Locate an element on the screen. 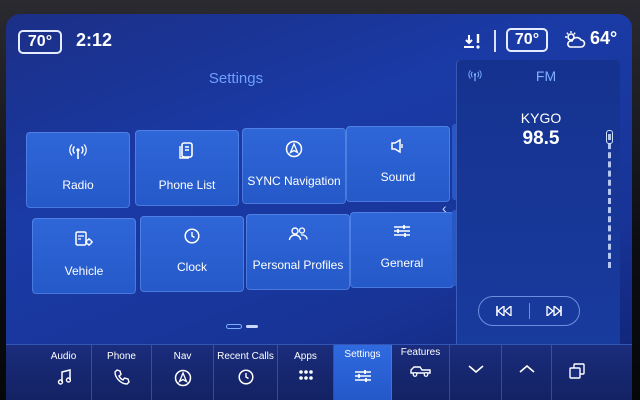 The image size is (640, 400). tile-label: General is located at coordinates (402, 263).